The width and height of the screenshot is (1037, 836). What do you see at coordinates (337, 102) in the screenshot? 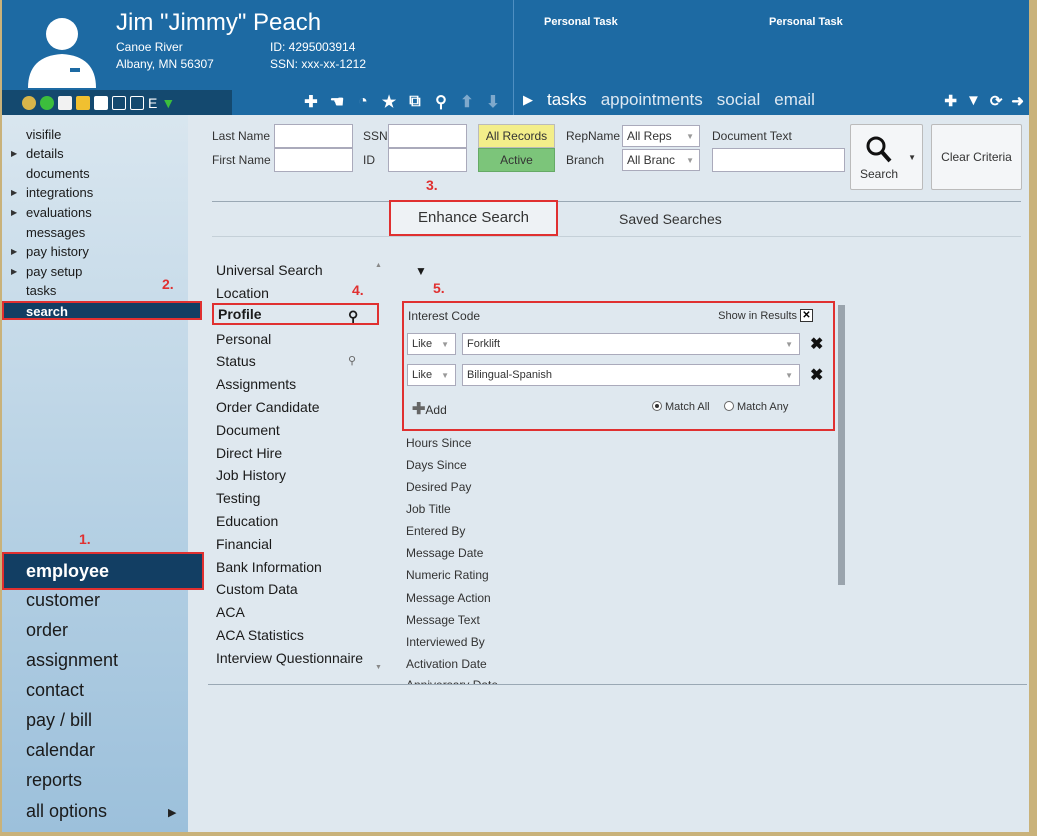
I see `hand-icon: ☚` at bounding box center [337, 102].